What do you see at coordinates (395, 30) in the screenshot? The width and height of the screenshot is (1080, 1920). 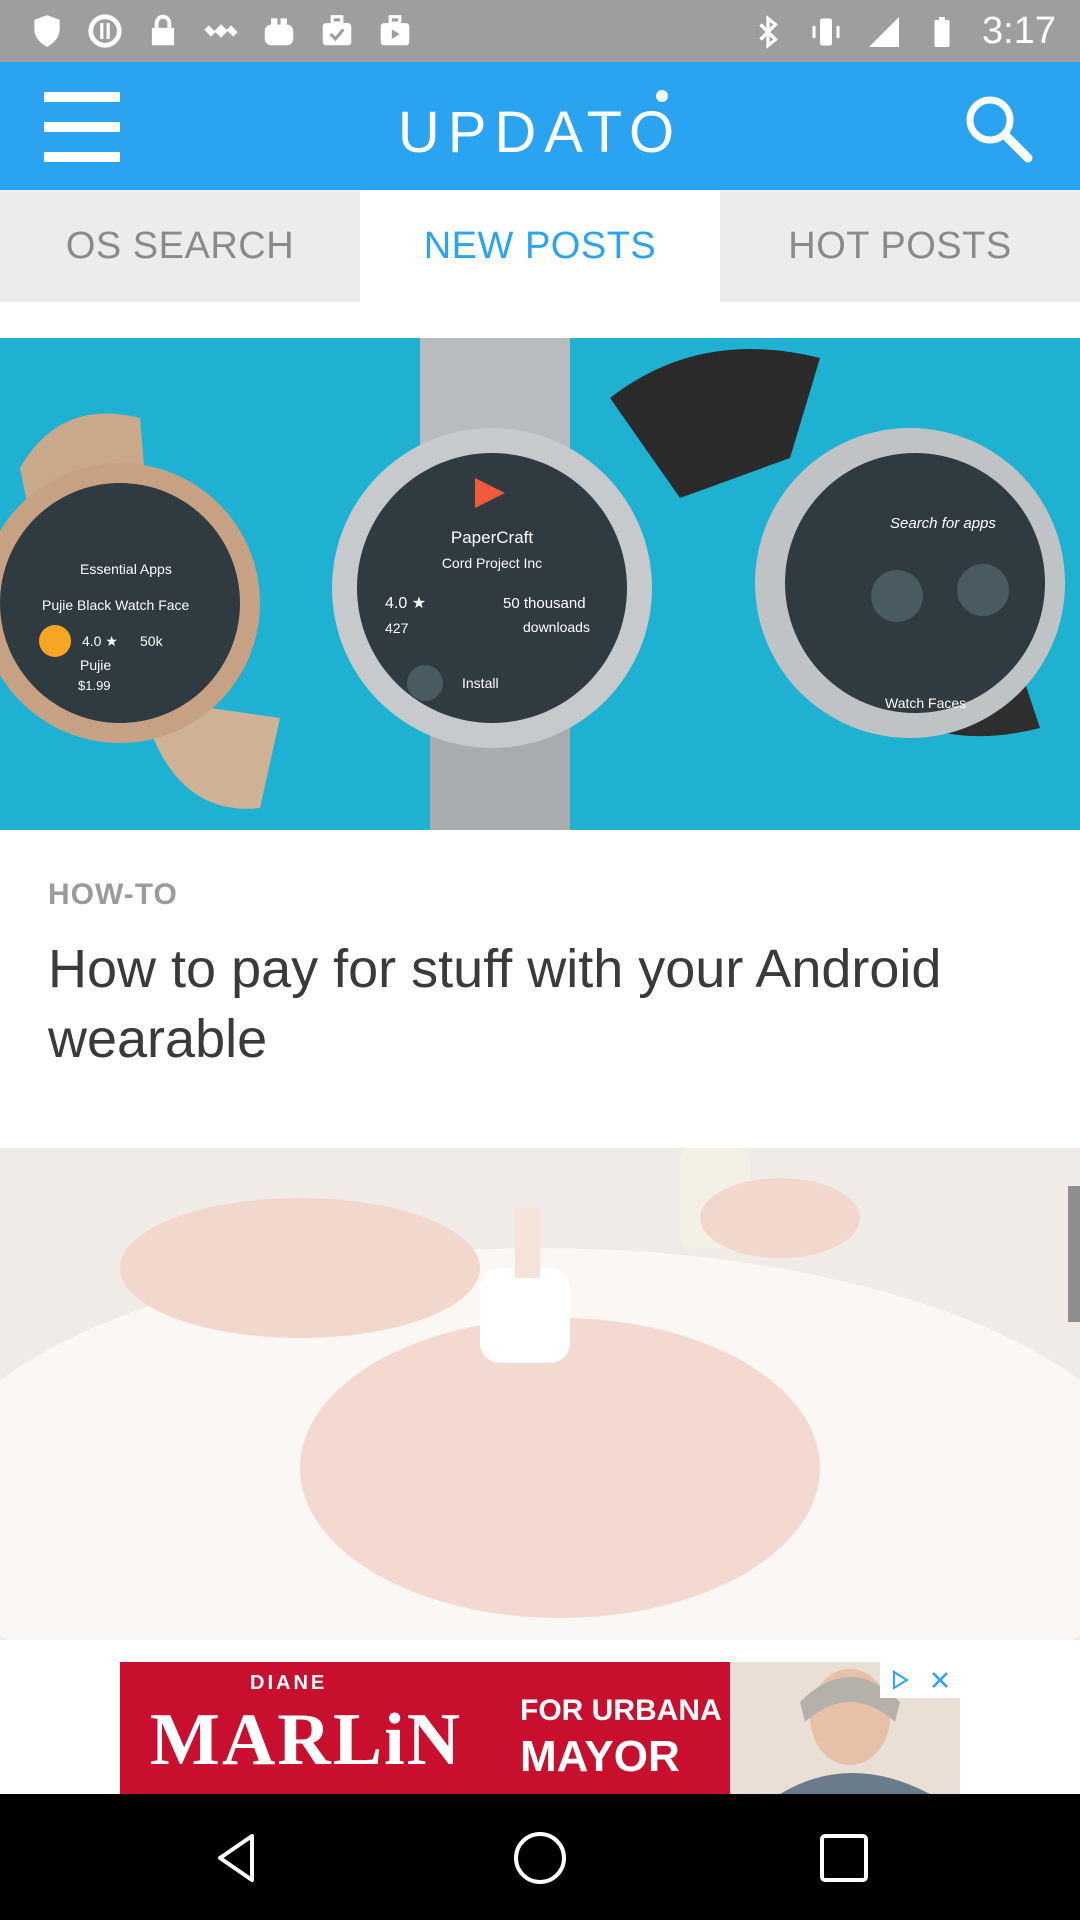 I see `briefcase-play-icon` at bounding box center [395, 30].